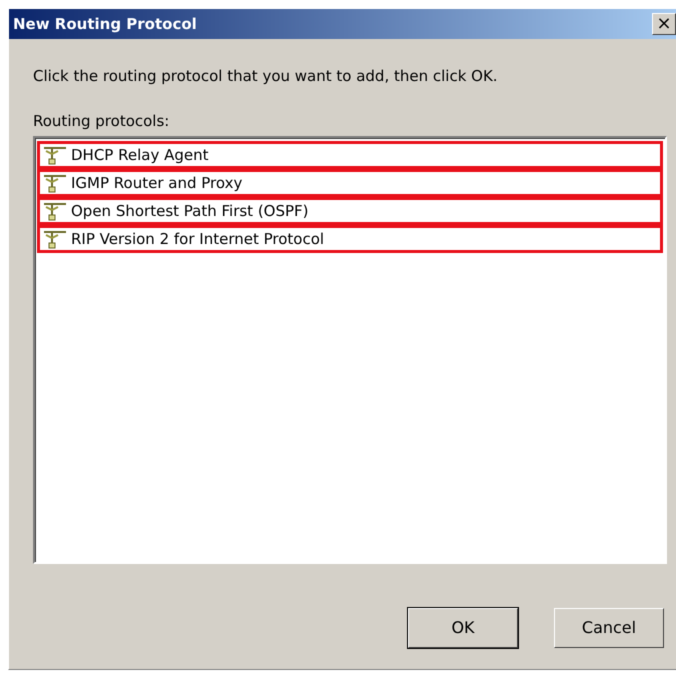 This screenshot has height=675, width=676. I want to click on window-title: New Routing Protocol, so click(105, 24).